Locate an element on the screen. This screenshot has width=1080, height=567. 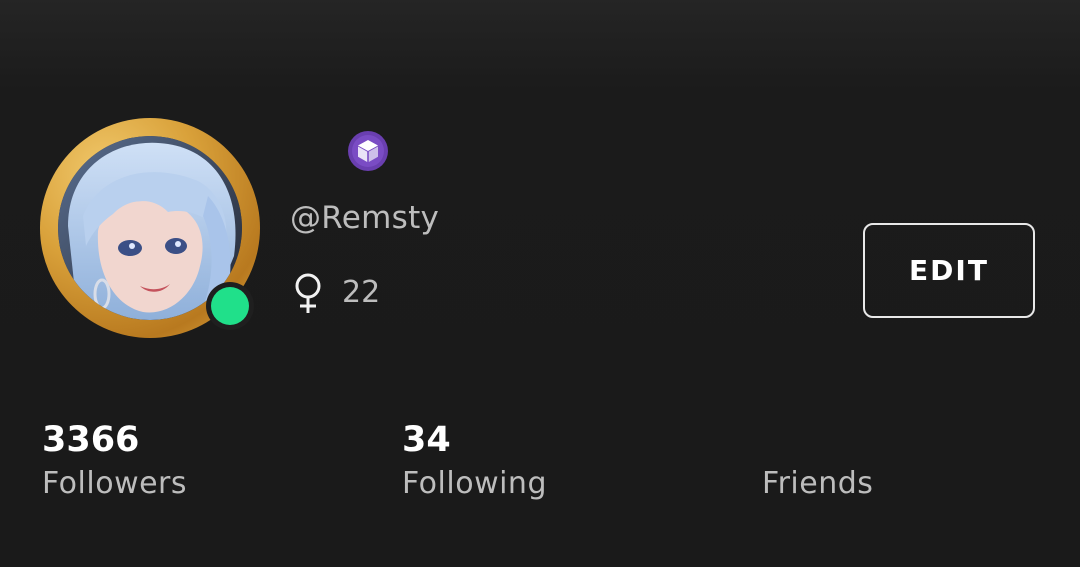
online-status-dot is located at coordinates (230, 306).